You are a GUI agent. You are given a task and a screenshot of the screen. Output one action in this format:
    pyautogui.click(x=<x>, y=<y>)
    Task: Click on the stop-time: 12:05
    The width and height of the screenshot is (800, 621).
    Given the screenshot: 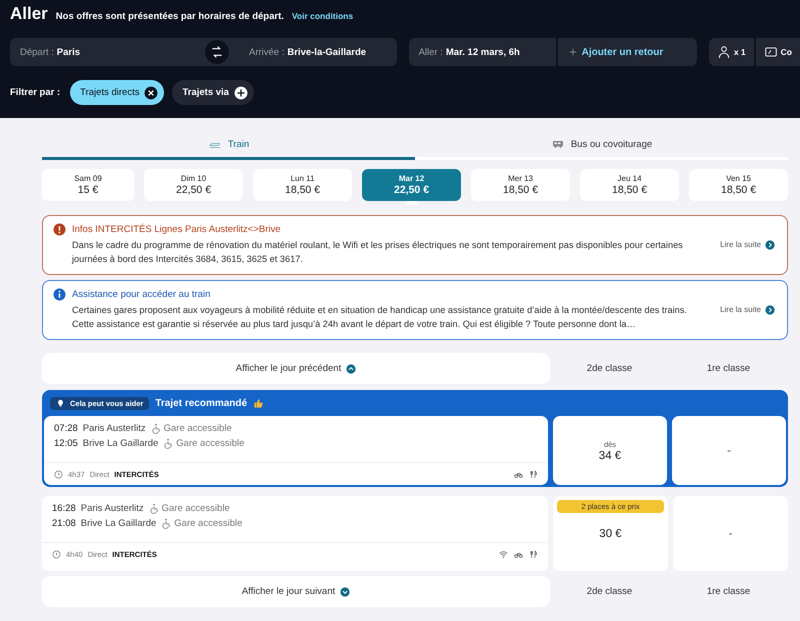 What is the action you would take?
    pyautogui.click(x=66, y=443)
    